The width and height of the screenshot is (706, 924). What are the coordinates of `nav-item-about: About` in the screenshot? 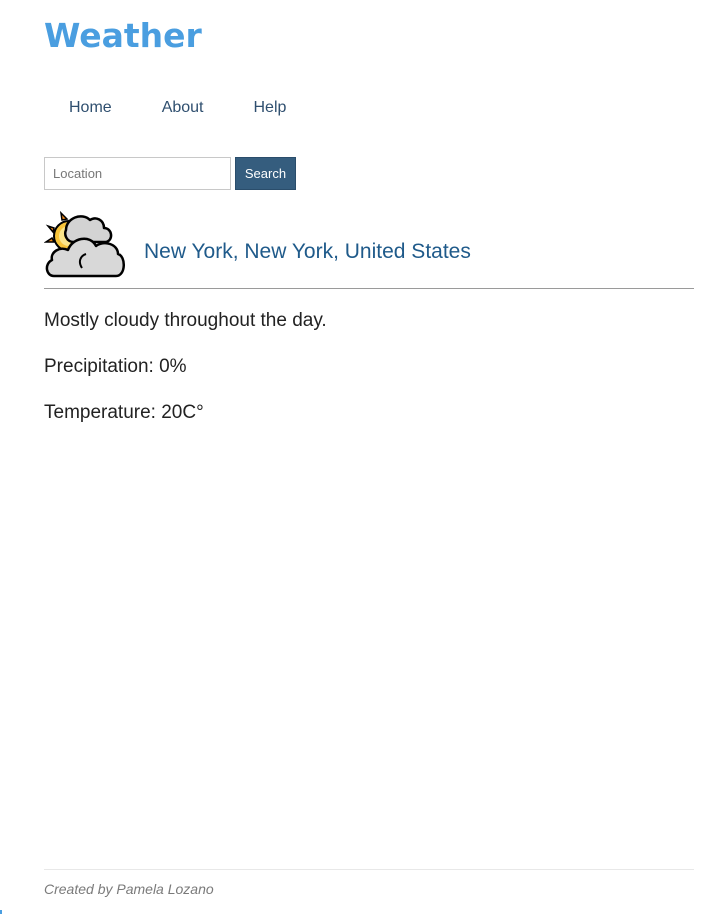 It's located at (183, 108).